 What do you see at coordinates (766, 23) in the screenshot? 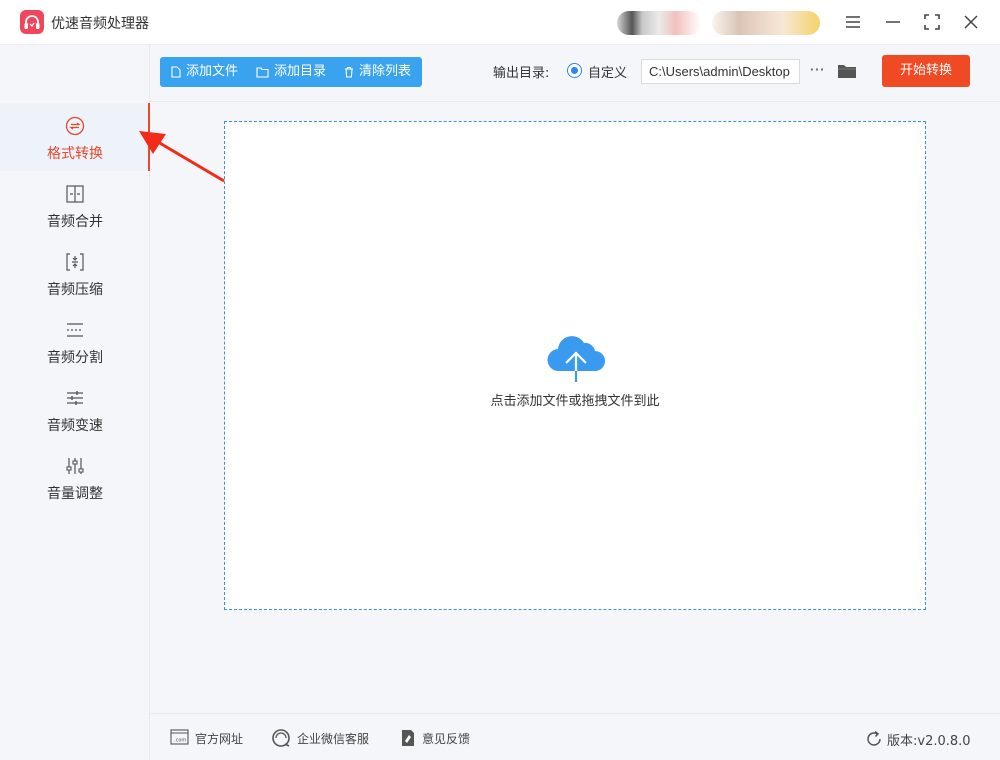
I see `user-account-badge` at bounding box center [766, 23].